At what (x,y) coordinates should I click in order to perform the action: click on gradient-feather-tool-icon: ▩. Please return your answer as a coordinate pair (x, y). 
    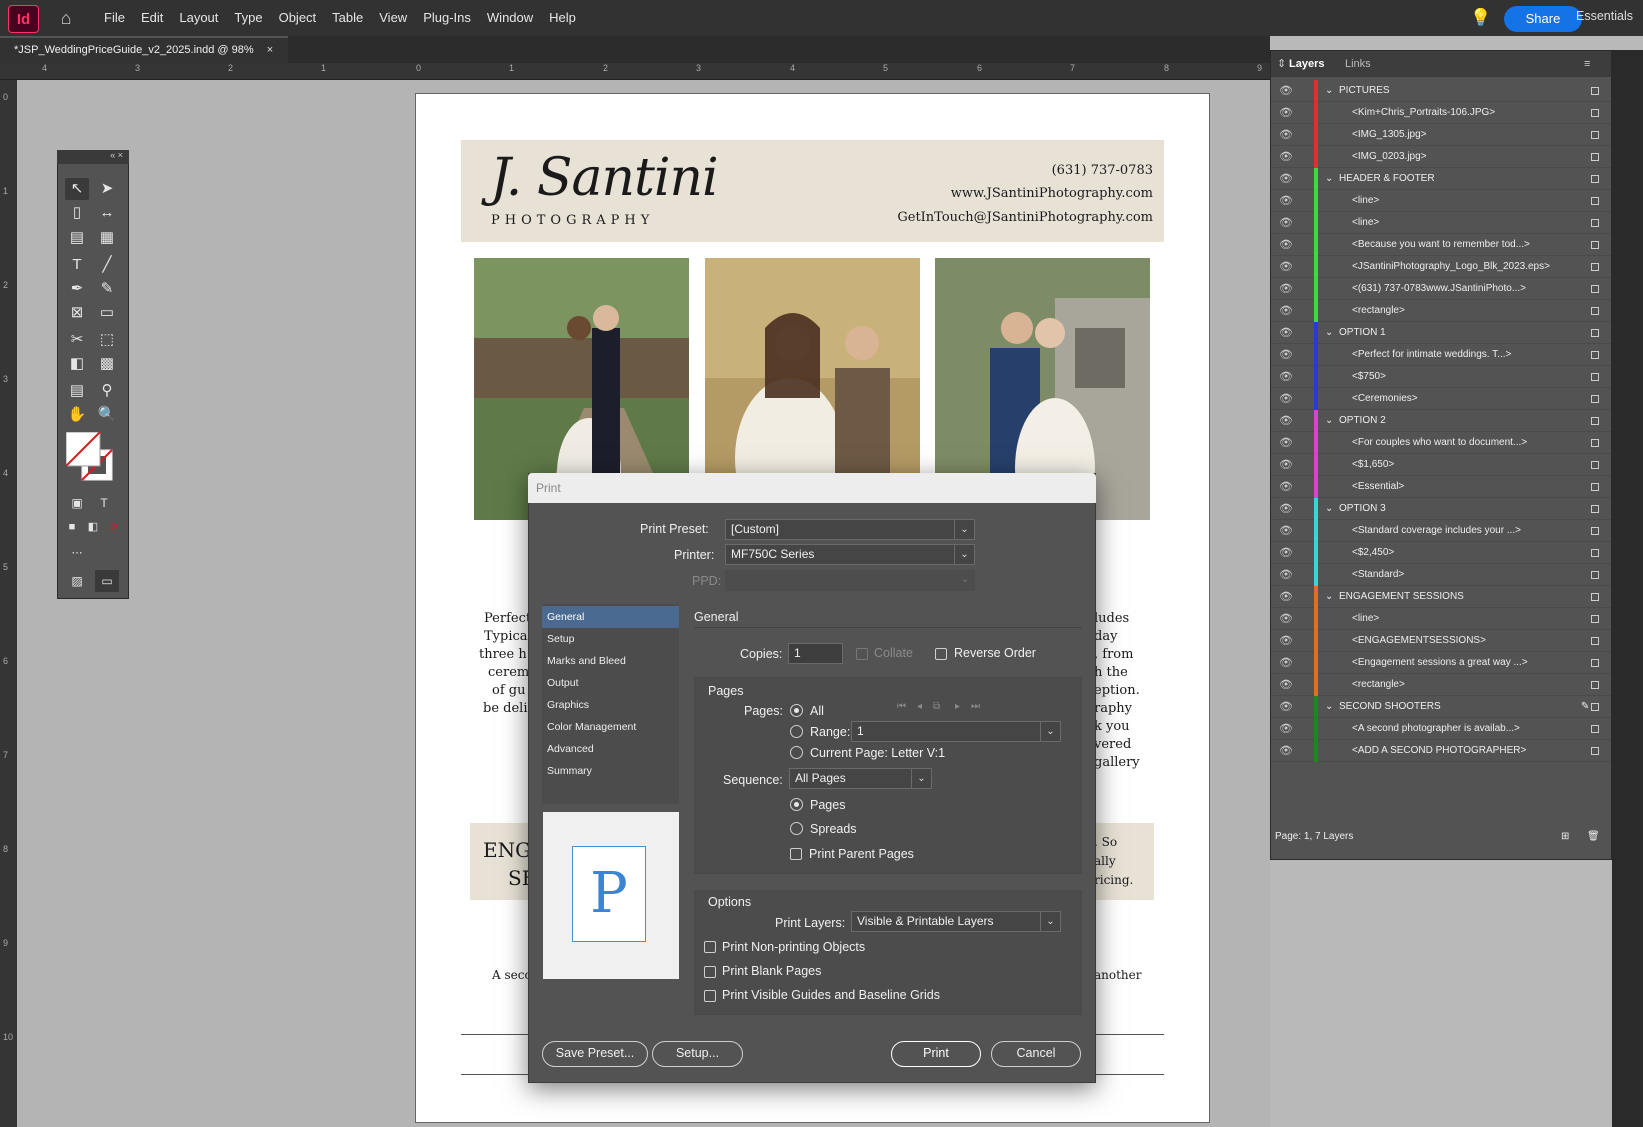
    Looking at the image, I should click on (107, 364).